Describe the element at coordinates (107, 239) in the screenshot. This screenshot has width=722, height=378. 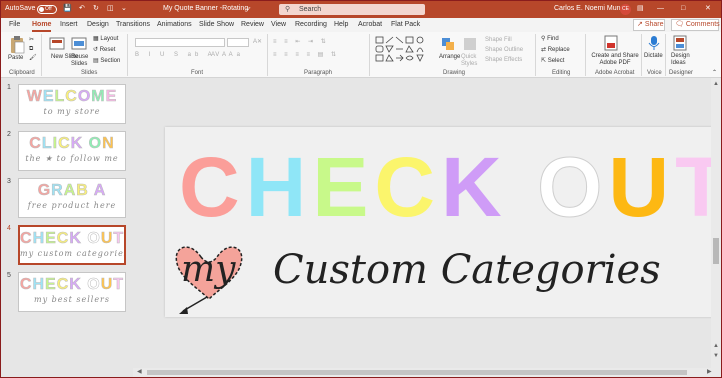
I see `thumbnail-letter: U` at that location.